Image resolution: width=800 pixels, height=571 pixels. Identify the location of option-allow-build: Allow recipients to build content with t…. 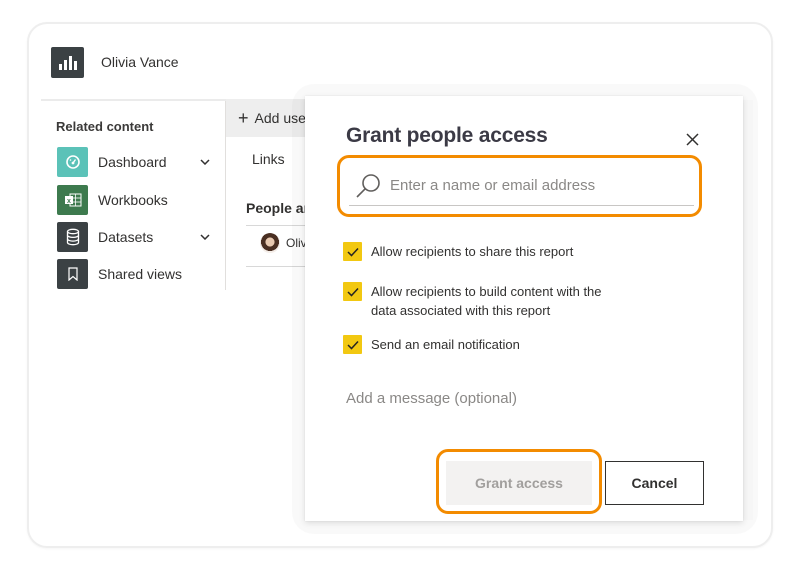
(477, 301).